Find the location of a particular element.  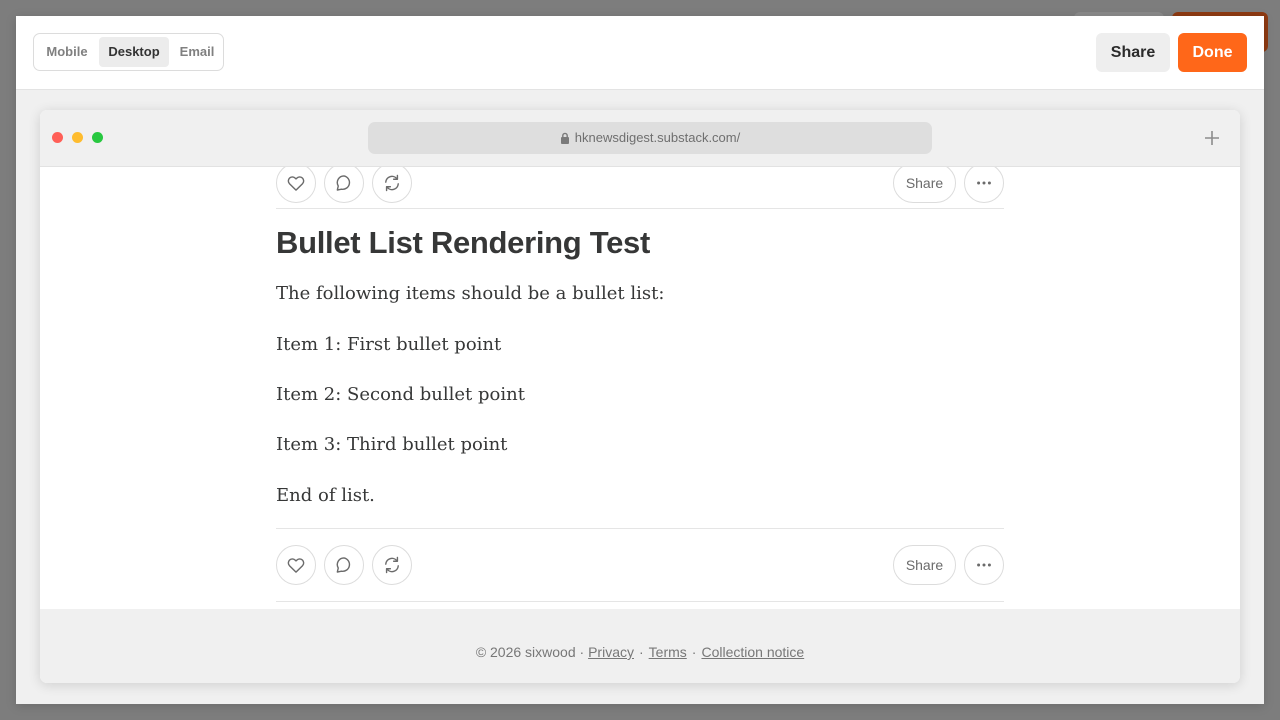

post-title: Bullet List Rendering Test is located at coordinates (463, 242).